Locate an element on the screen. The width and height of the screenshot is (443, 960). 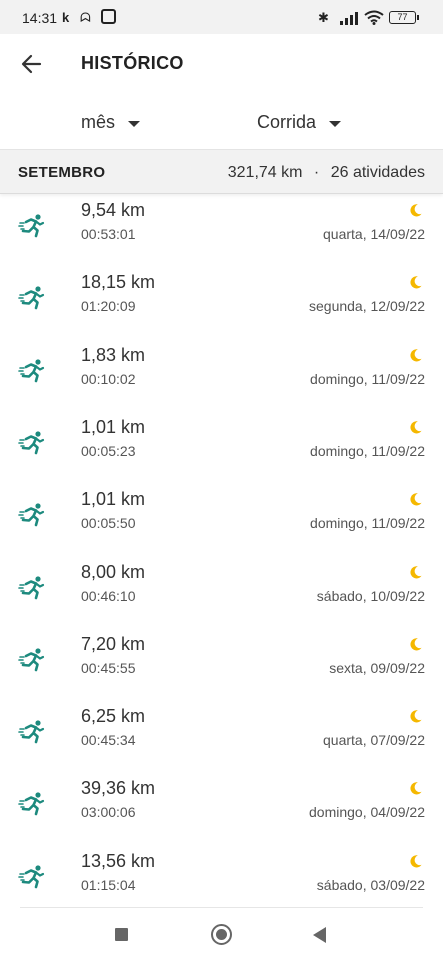
activity-duration: 00:10:02 is located at coordinates (108, 378).